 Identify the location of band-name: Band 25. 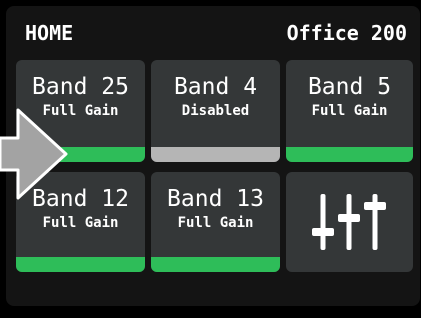
(80, 87).